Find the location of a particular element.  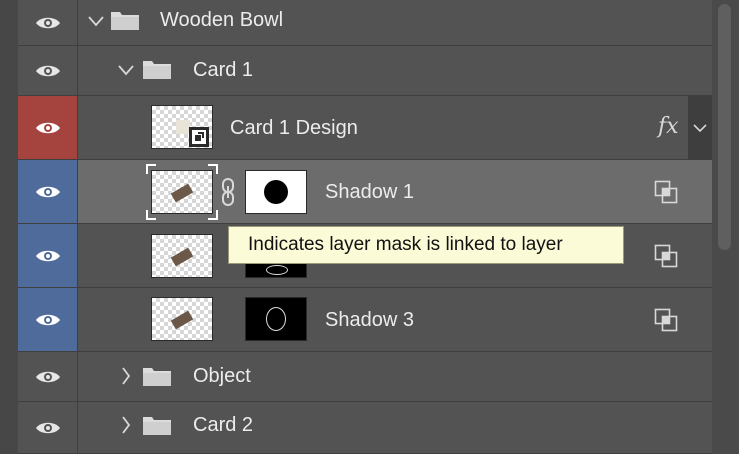

tooltip: Indicates layer mask is linked to layer is located at coordinates (426, 245).